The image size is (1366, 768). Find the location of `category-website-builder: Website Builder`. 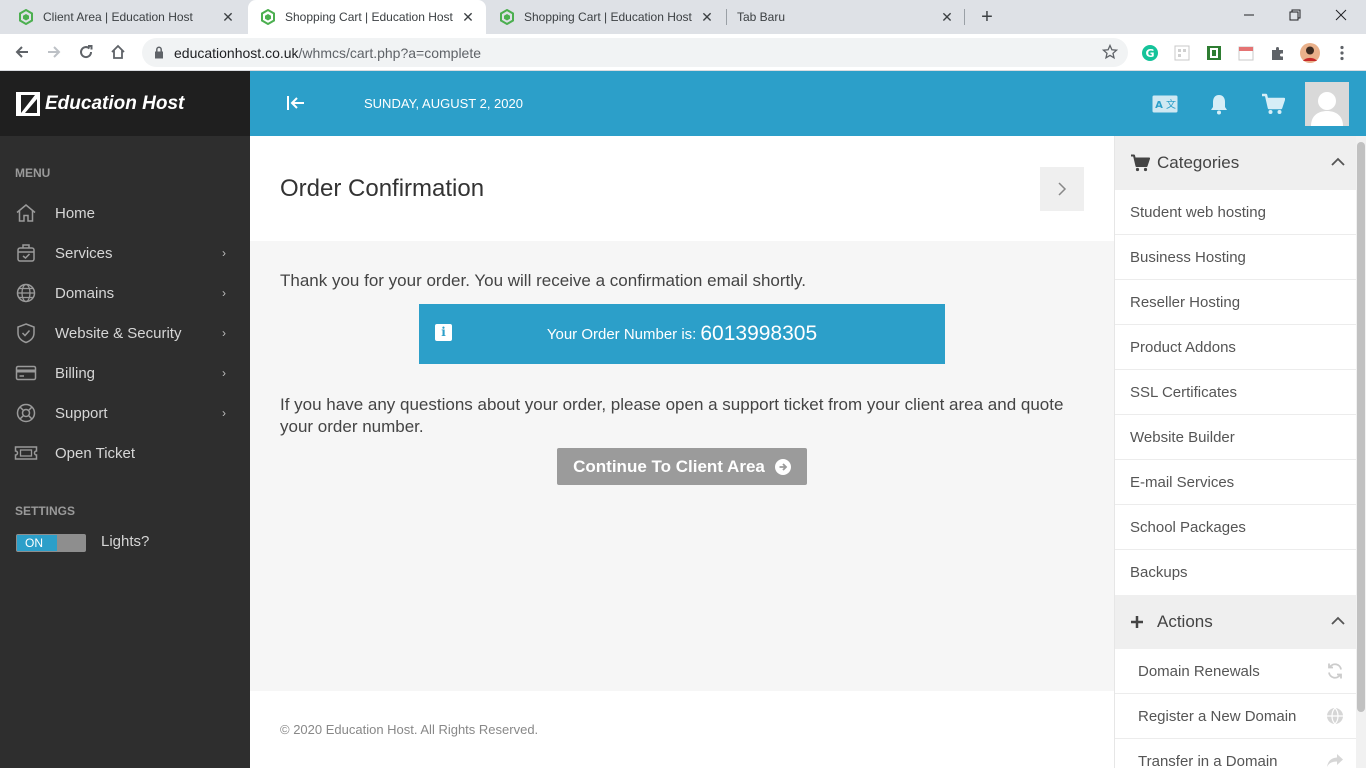

category-website-builder: Website Builder is located at coordinates (1235, 437).